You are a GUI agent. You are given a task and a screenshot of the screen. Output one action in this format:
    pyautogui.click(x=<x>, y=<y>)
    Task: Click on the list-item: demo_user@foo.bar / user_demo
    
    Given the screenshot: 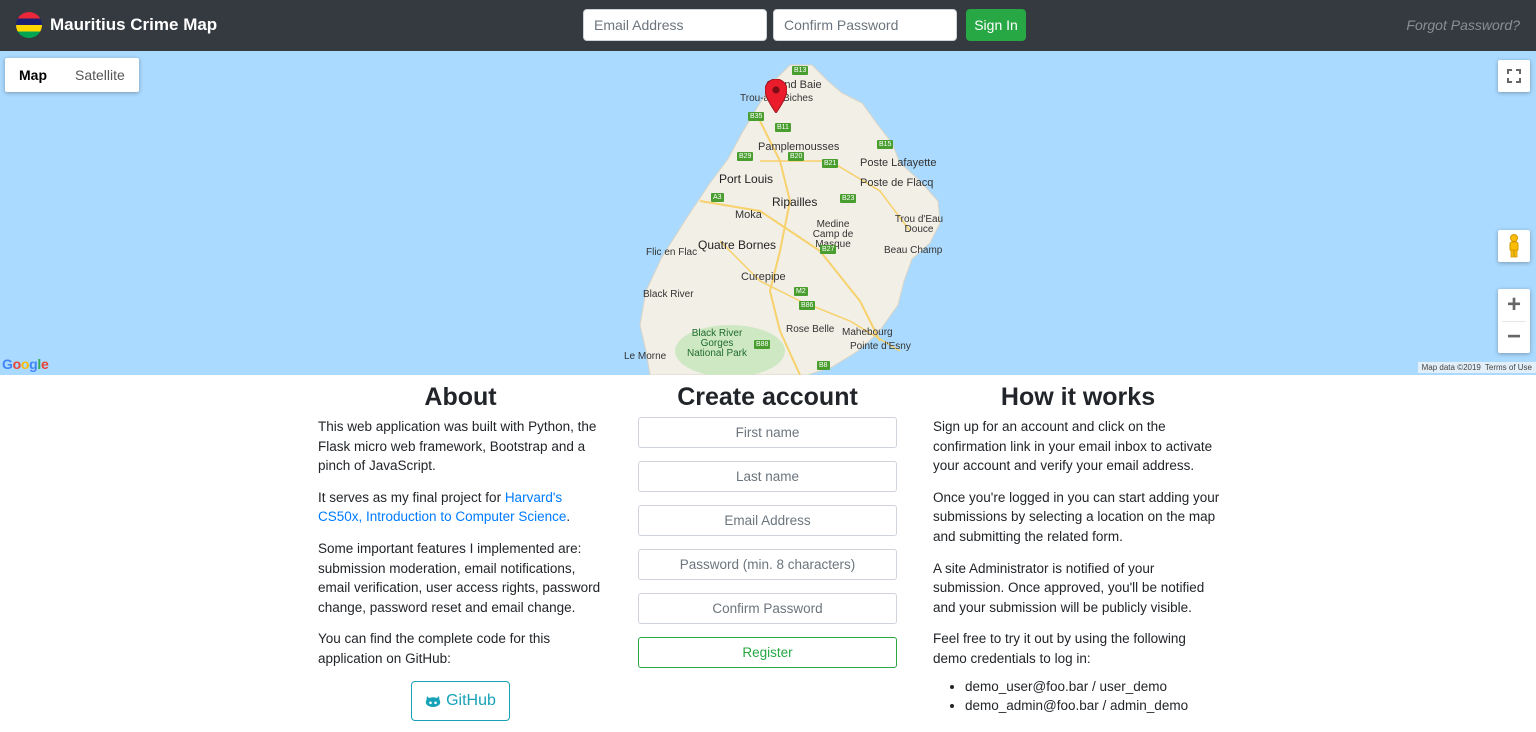 What is the action you would take?
    pyautogui.click(x=1094, y=687)
    